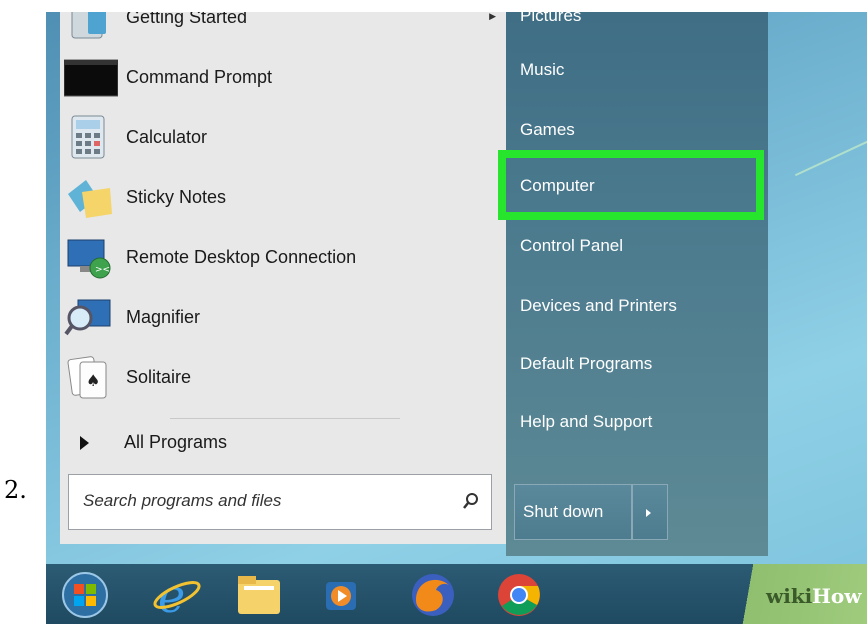 This screenshot has height=624, width=867. What do you see at coordinates (283, 257) in the screenshot?
I see `program-remote-desktop: >< Remote Desktop Connection` at bounding box center [283, 257].